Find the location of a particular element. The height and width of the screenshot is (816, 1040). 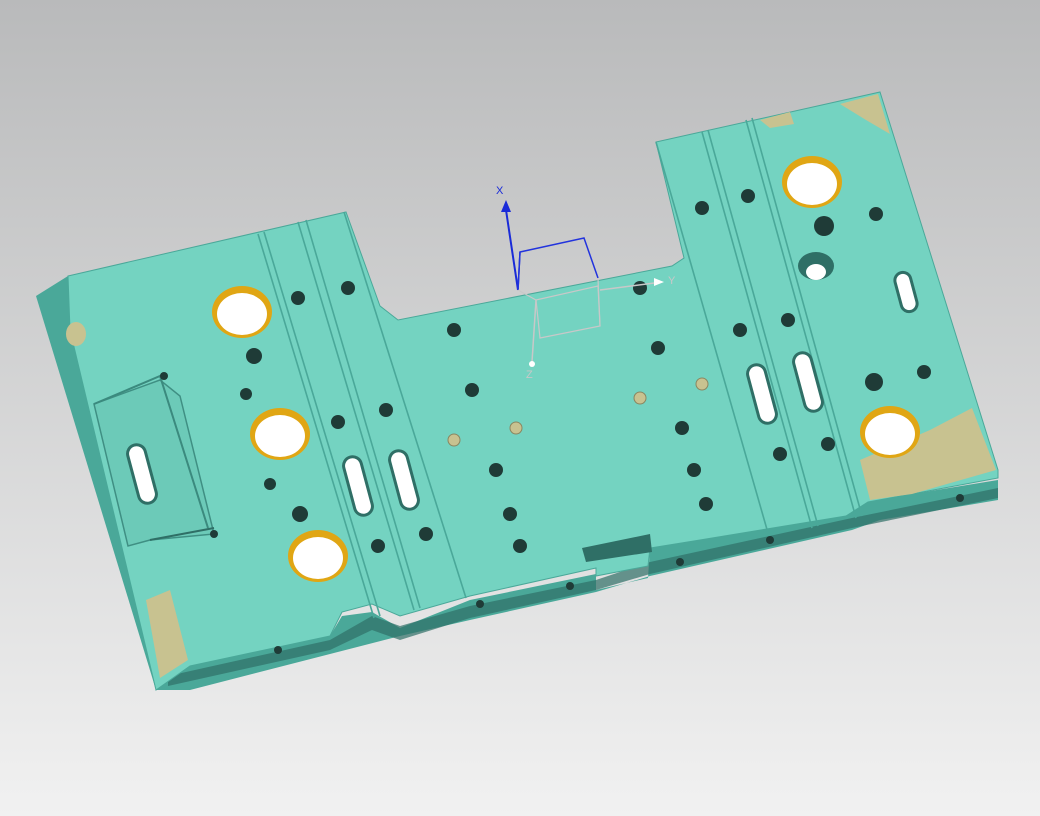

x-axis-label: X is located at coordinates (500, 191).